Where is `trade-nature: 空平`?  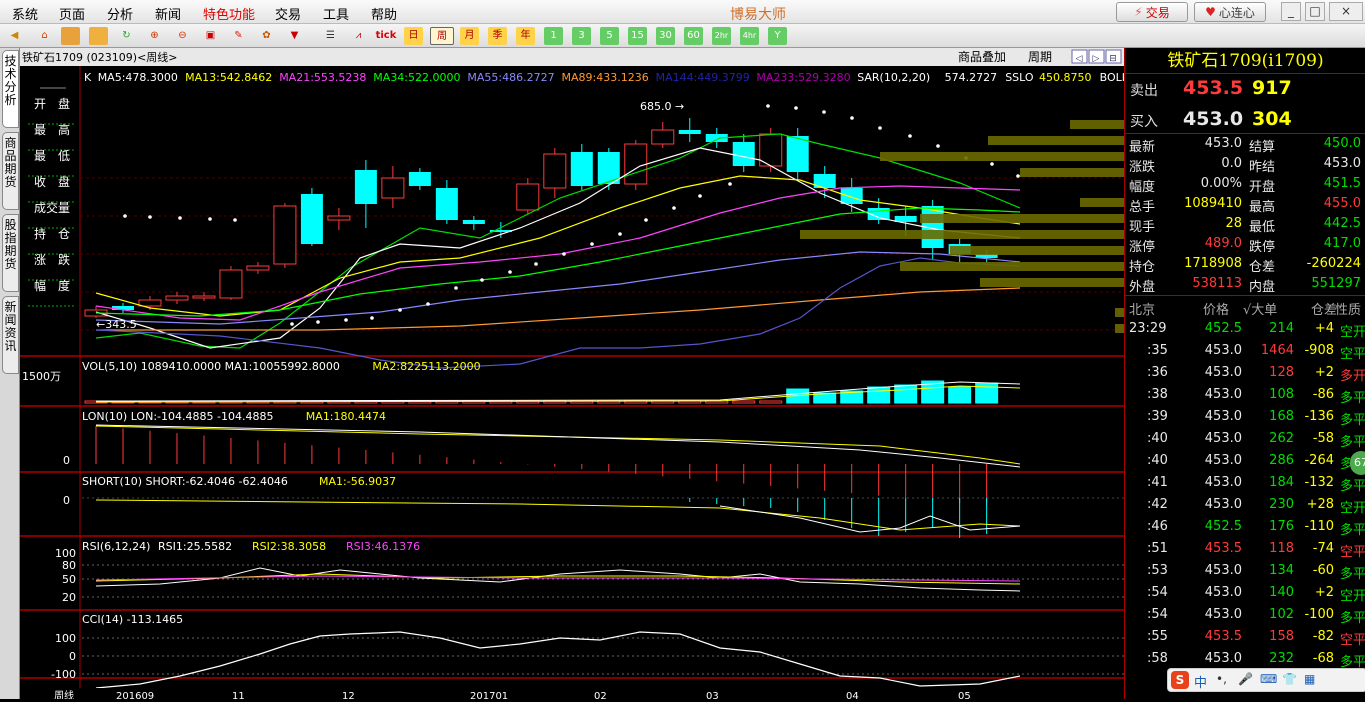 trade-nature: 空平 is located at coordinates (1352, 640).